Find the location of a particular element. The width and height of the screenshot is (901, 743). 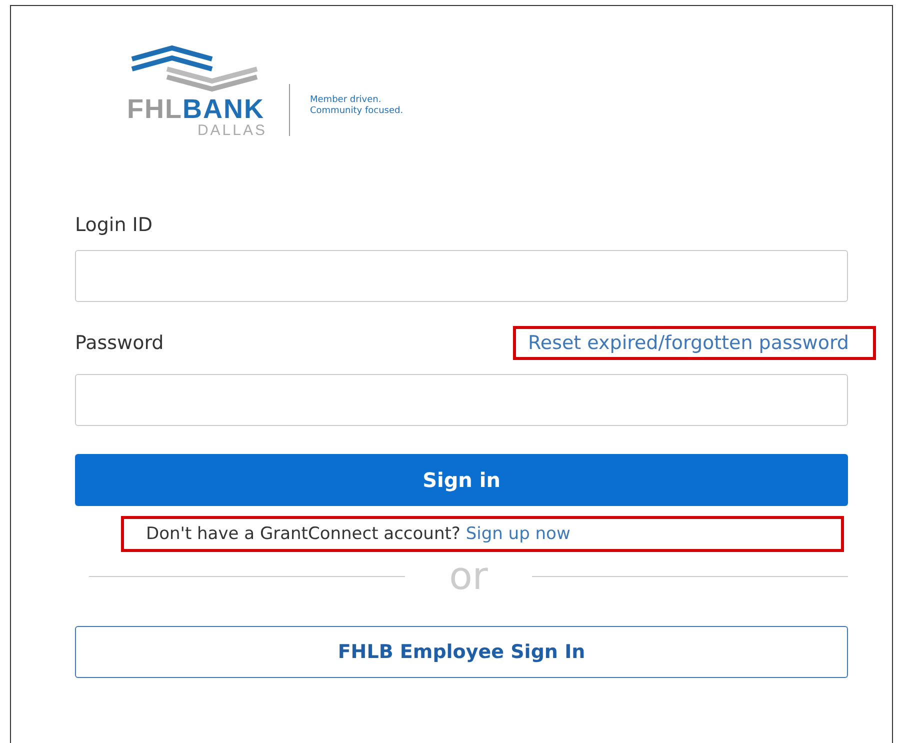

brand-name: FHLBANK is located at coordinates (195, 108).